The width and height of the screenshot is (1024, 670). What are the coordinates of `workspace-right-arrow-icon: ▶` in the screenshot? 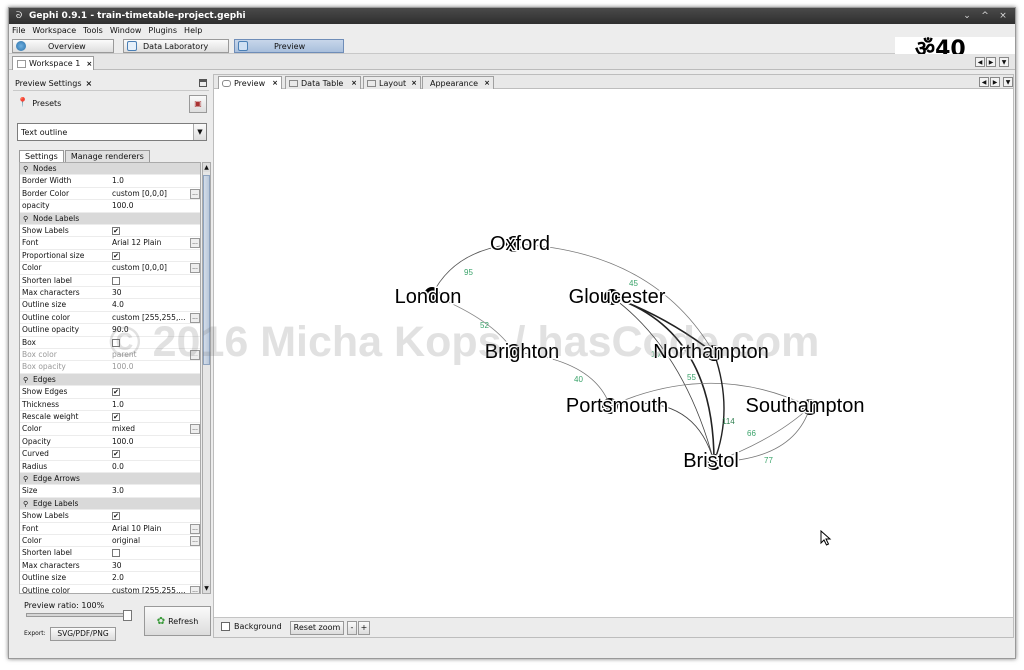 It's located at (991, 62).